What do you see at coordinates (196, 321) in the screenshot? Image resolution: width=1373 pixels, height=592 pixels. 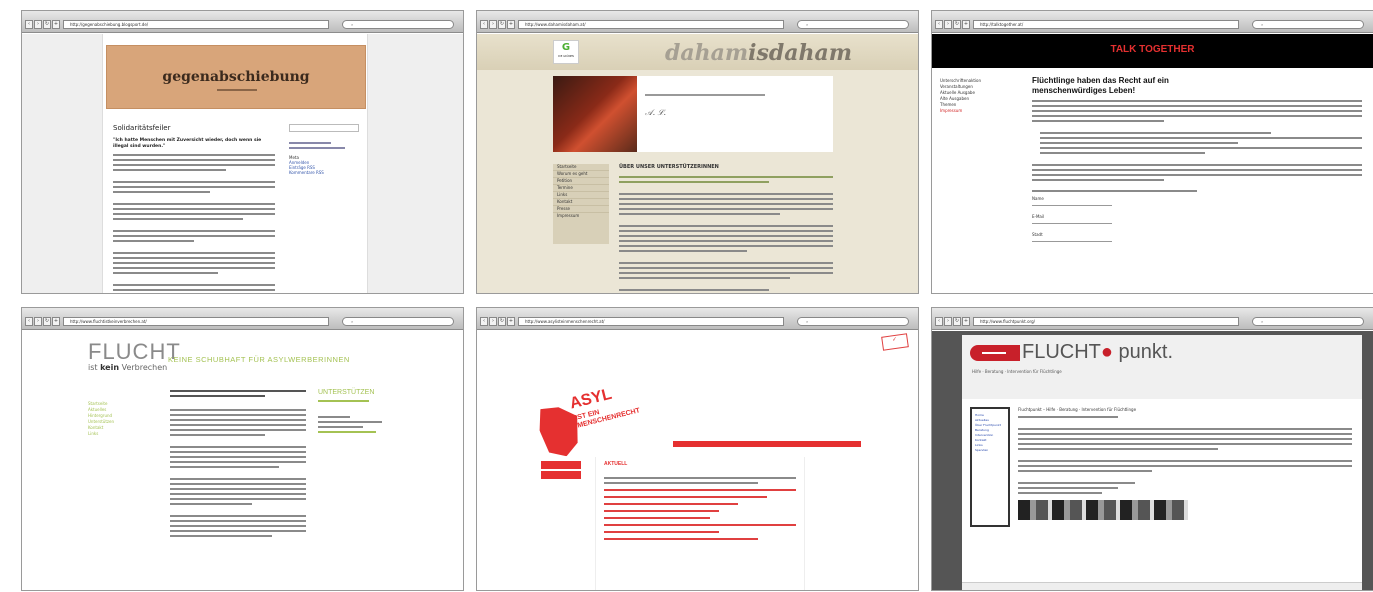 I see `address-bar: http://www.fluchtistkeinverbrechen.at/` at bounding box center [196, 321].